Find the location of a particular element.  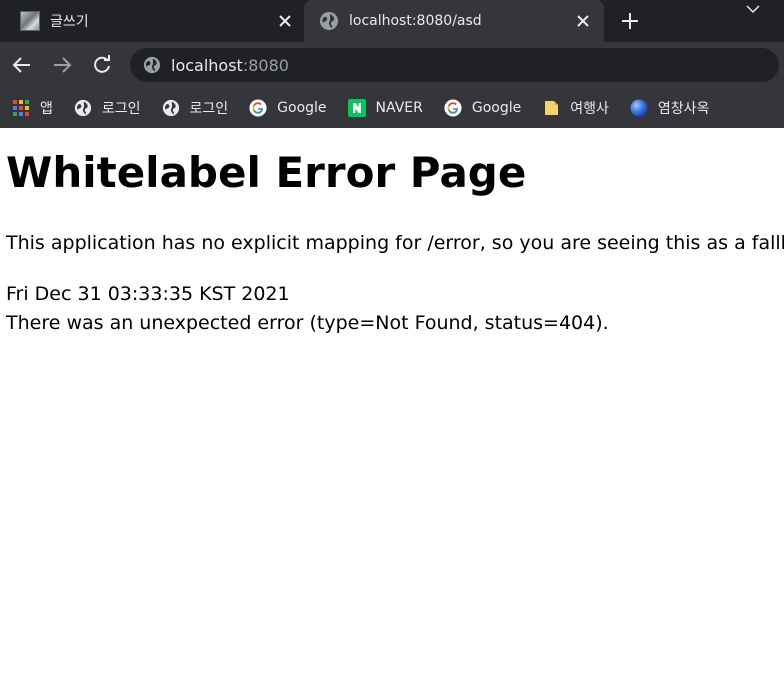

bookmark-label: 여행사 is located at coordinates (589, 109).